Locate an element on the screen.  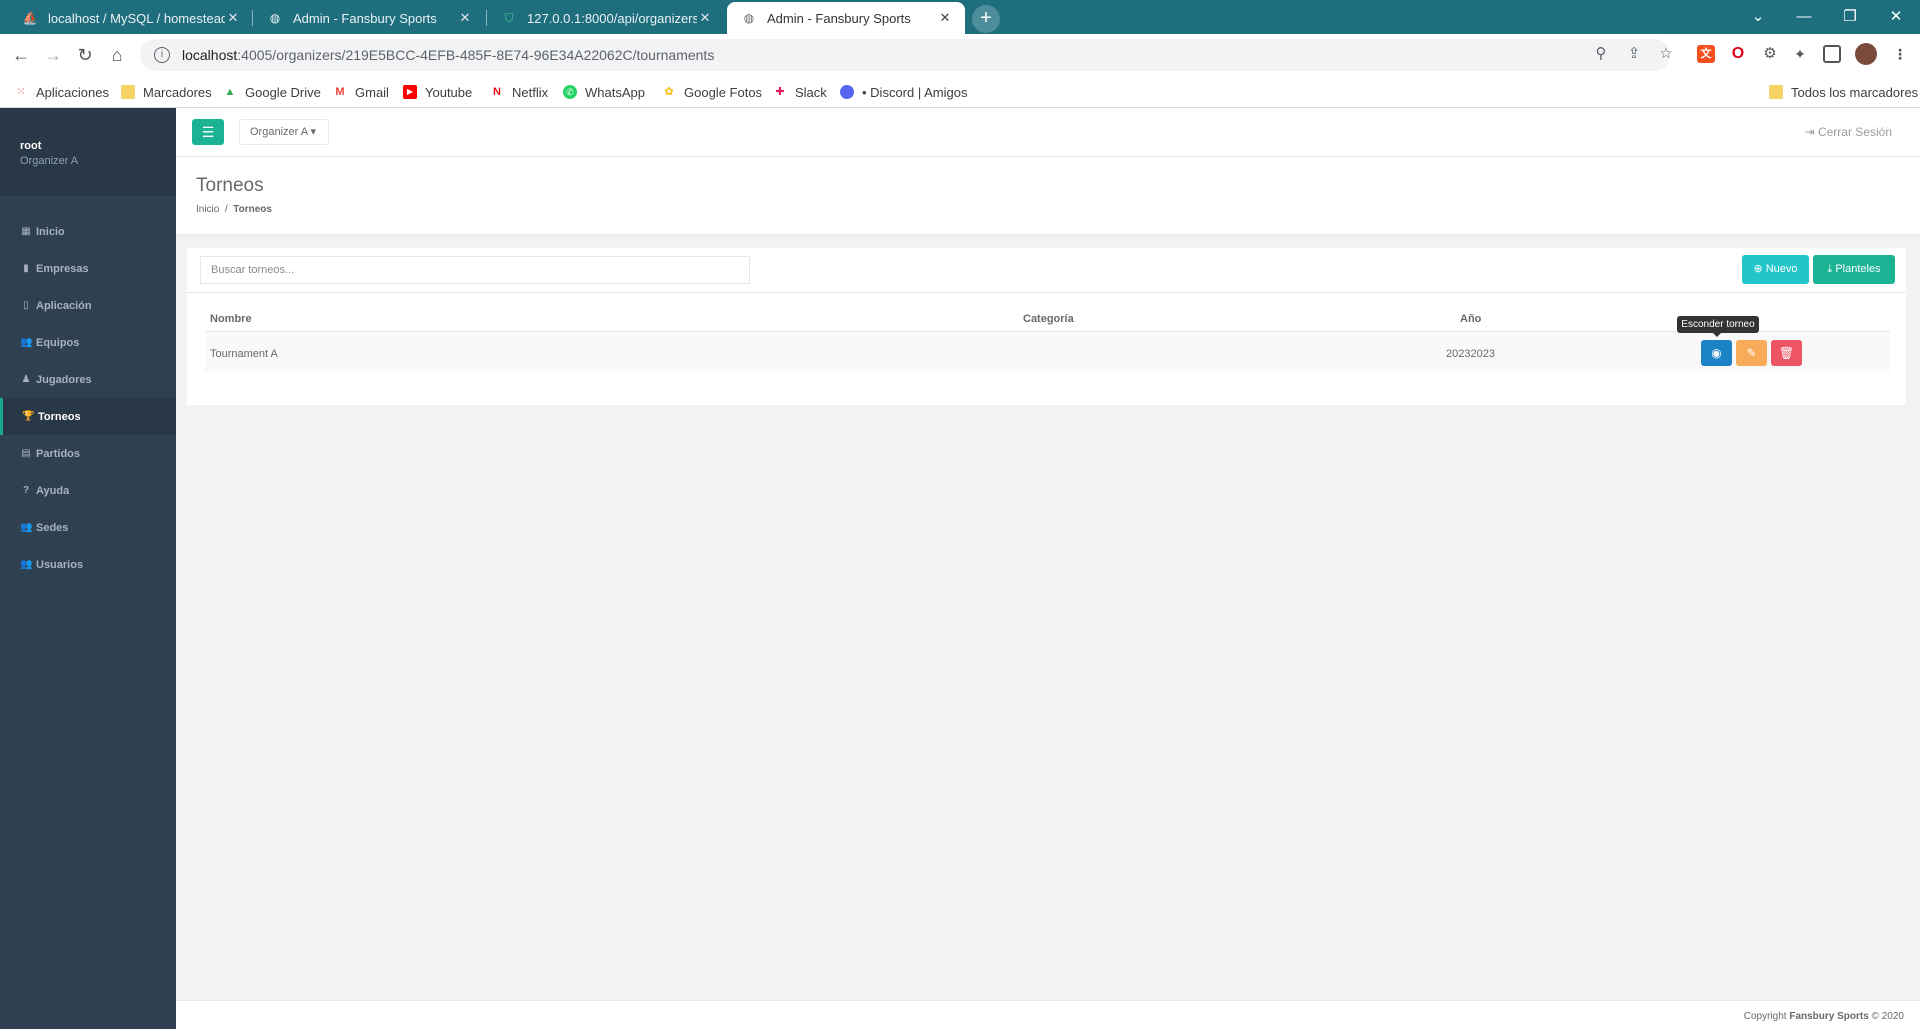
sidebar-item-empresas: ▮ Empresas is located at coordinates (88, 268).